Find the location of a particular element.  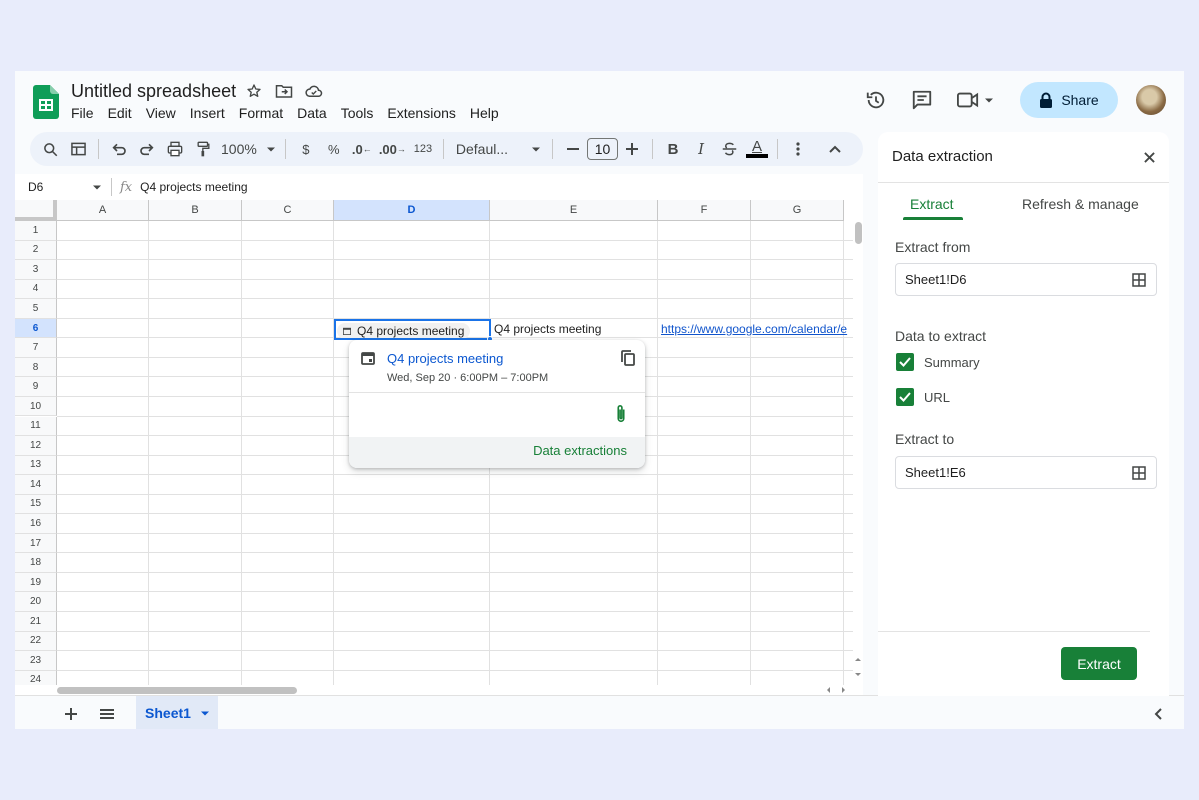

vertical-scrollbar is located at coordinates (858, 442).